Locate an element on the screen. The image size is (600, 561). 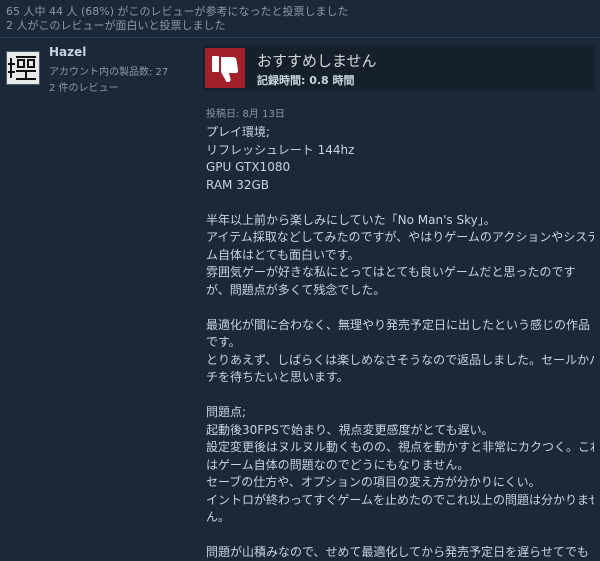
review-line: チを待ちたいと思います。 is located at coordinates (277, 377).